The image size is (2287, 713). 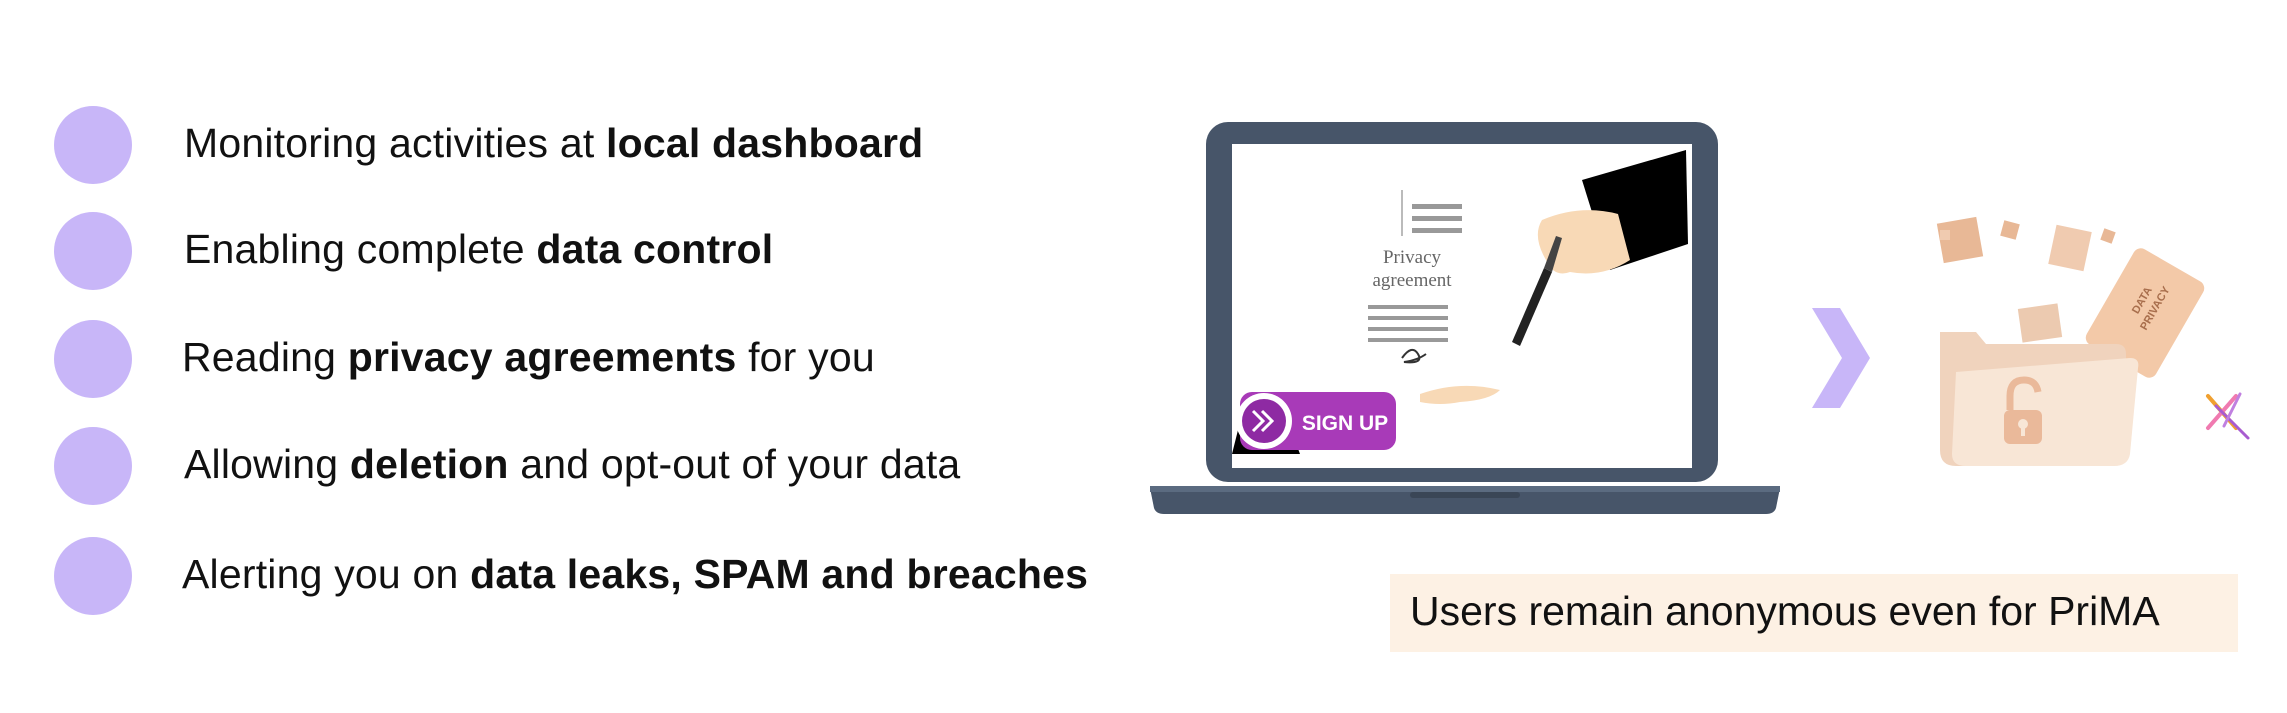 What do you see at coordinates (1412, 280) in the screenshot?
I see `document-title-line2: agreement` at bounding box center [1412, 280].